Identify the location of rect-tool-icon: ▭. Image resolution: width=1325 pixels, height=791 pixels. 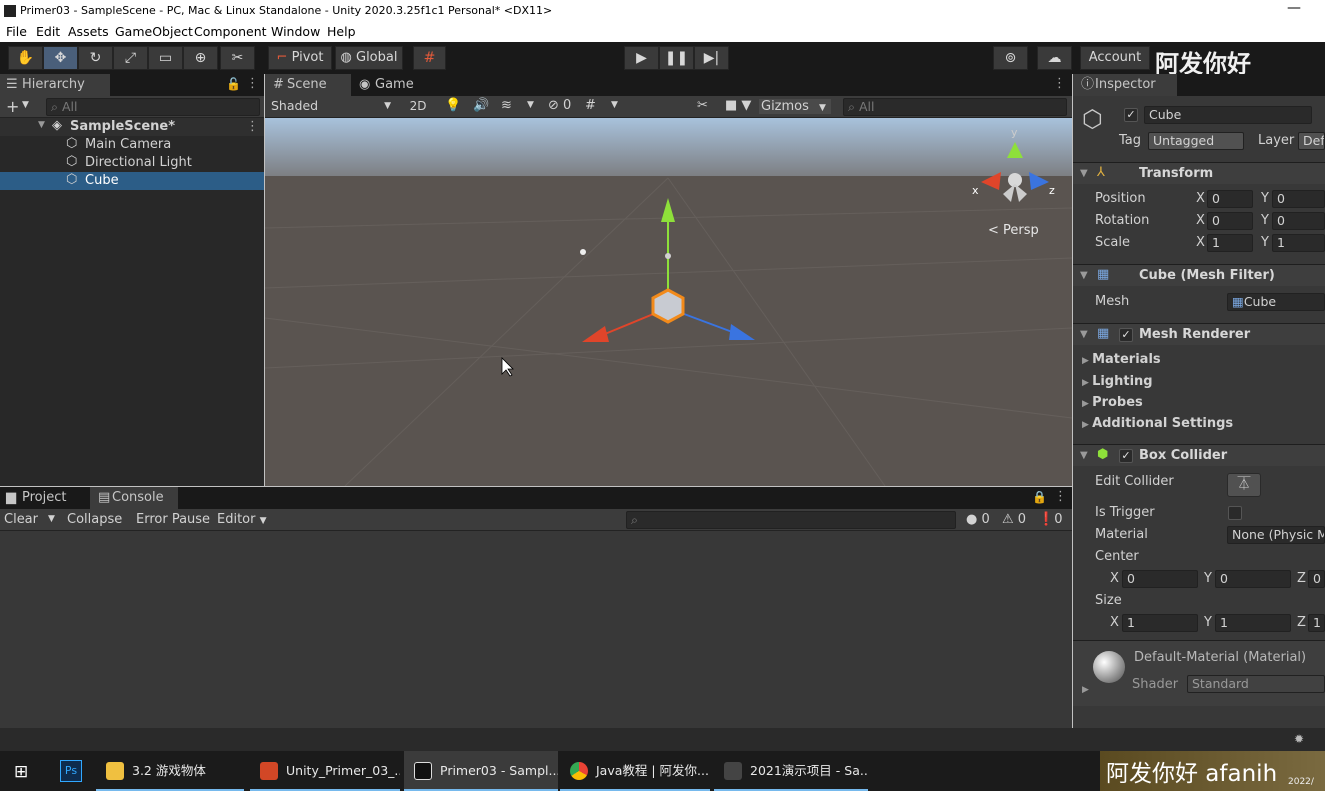
(165, 58).